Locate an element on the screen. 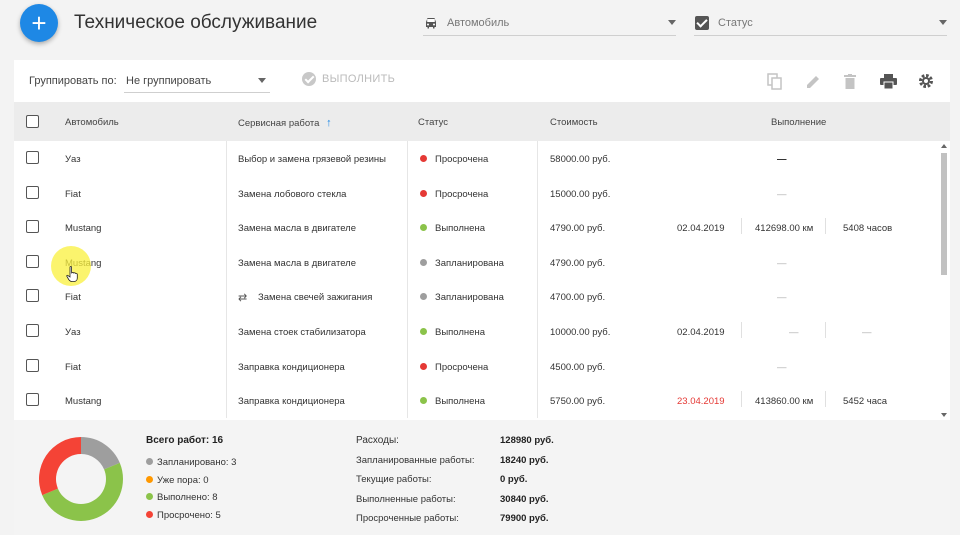 The height and width of the screenshot is (535, 960). column-work: Сервисная работа ↑ is located at coordinates (285, 123).